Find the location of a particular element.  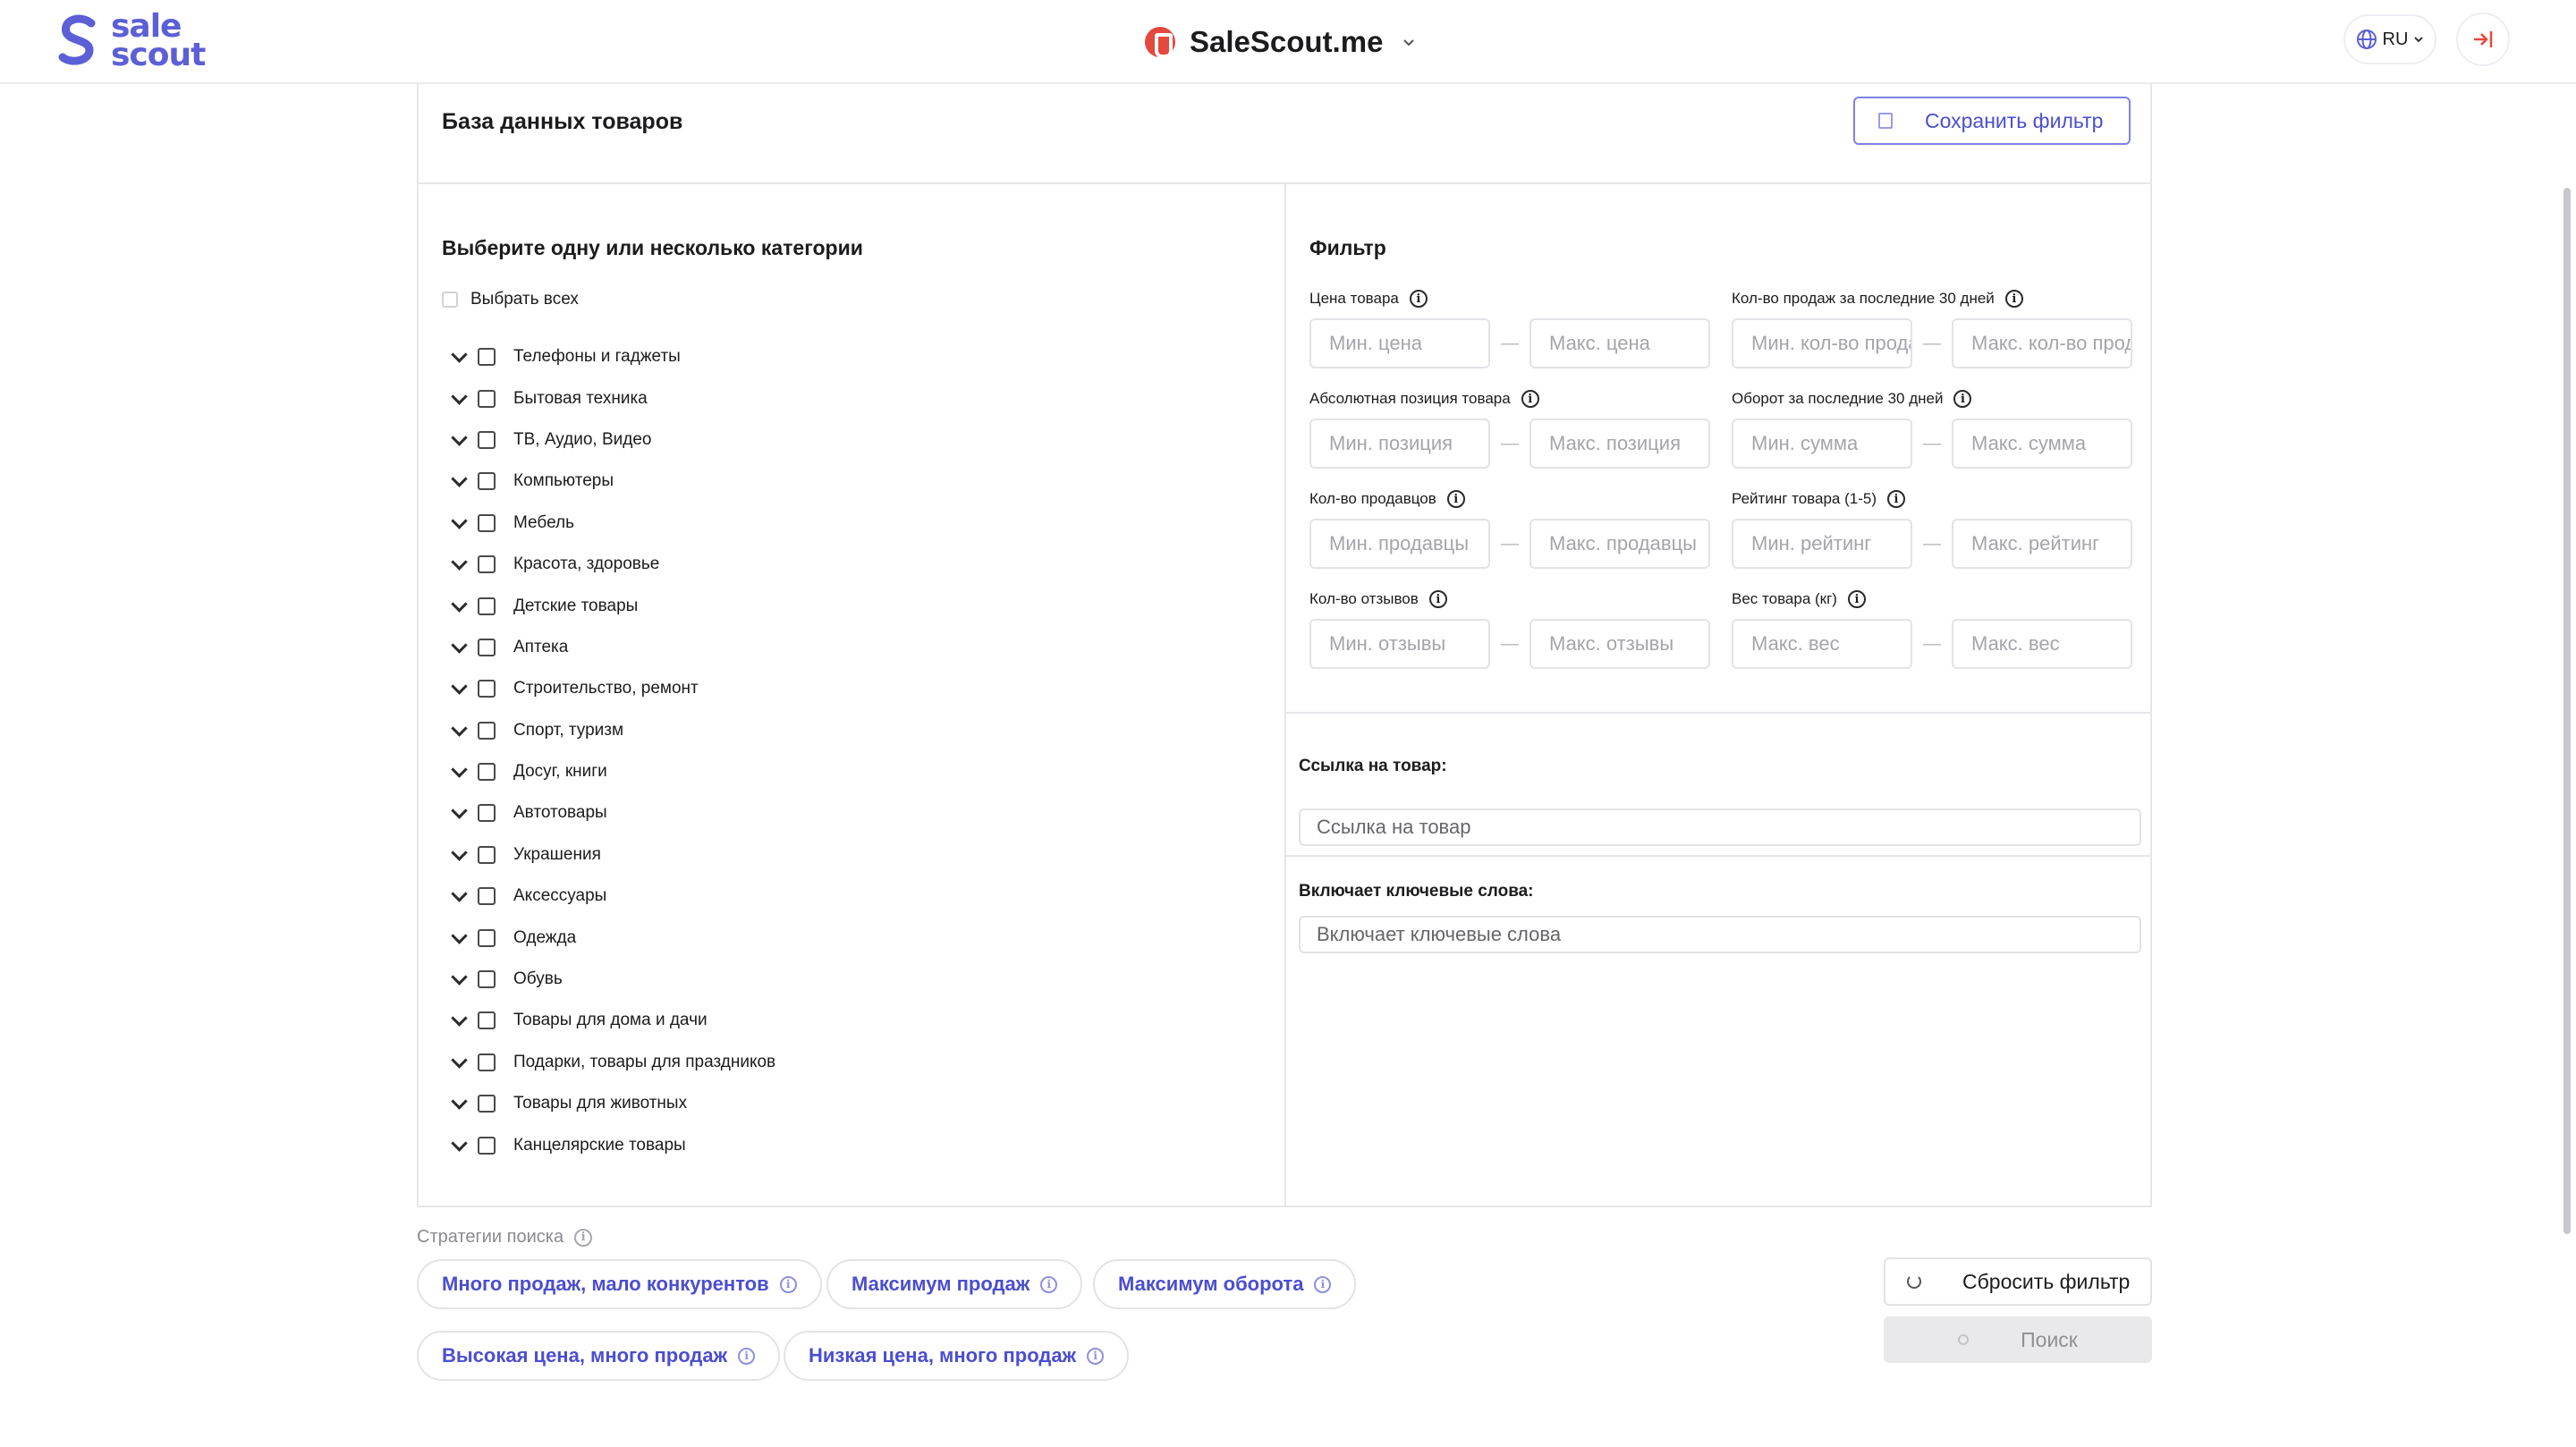

category-item: Автотовары is located at coordinates (853, 813).